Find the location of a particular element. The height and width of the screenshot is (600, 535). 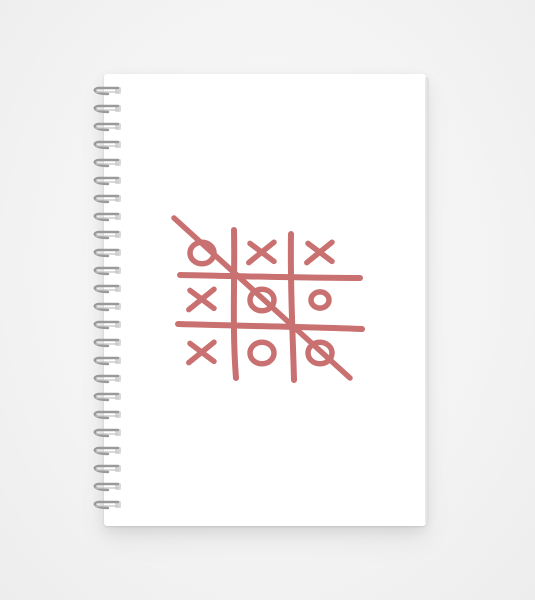

grid-line-horizontal-bottom is located at coordinates (270, 326).